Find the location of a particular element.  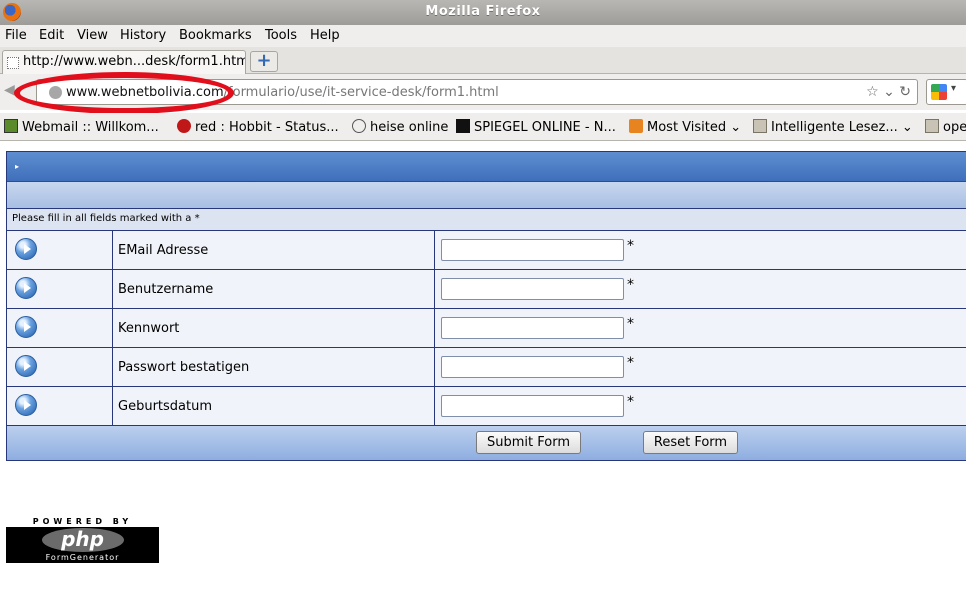

password-confirm-input is located at coordinates (532, 367).